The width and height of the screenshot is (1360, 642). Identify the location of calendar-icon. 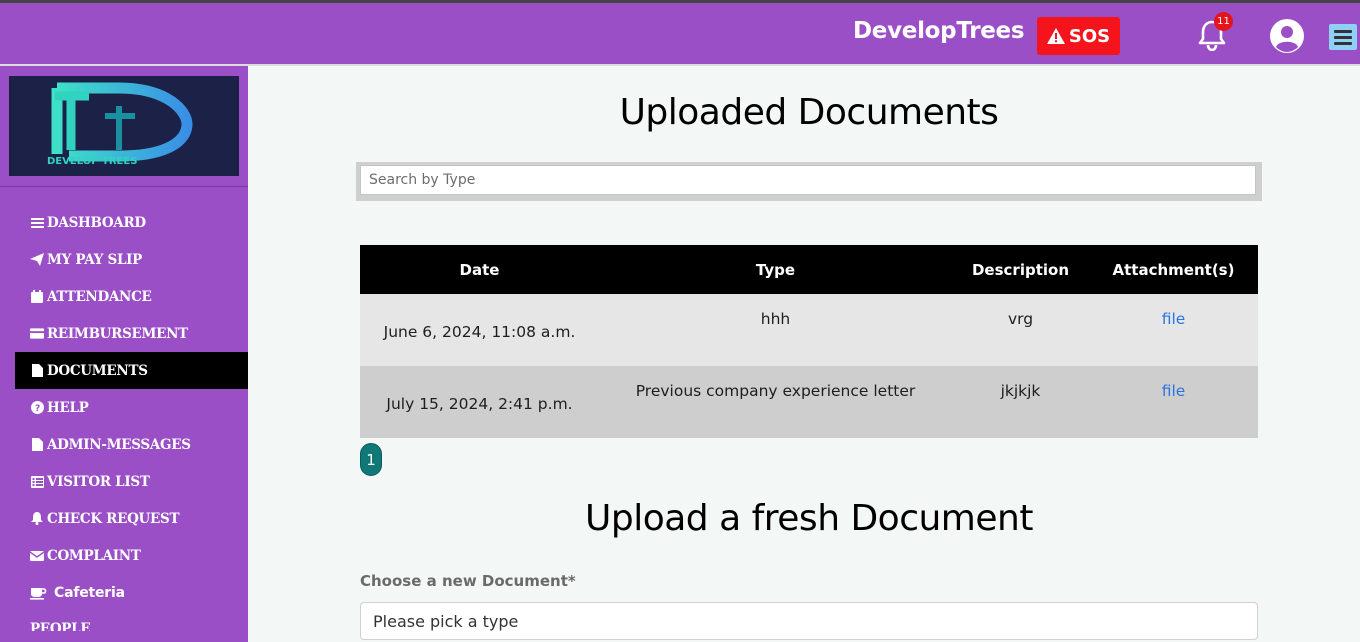
(37, 297).